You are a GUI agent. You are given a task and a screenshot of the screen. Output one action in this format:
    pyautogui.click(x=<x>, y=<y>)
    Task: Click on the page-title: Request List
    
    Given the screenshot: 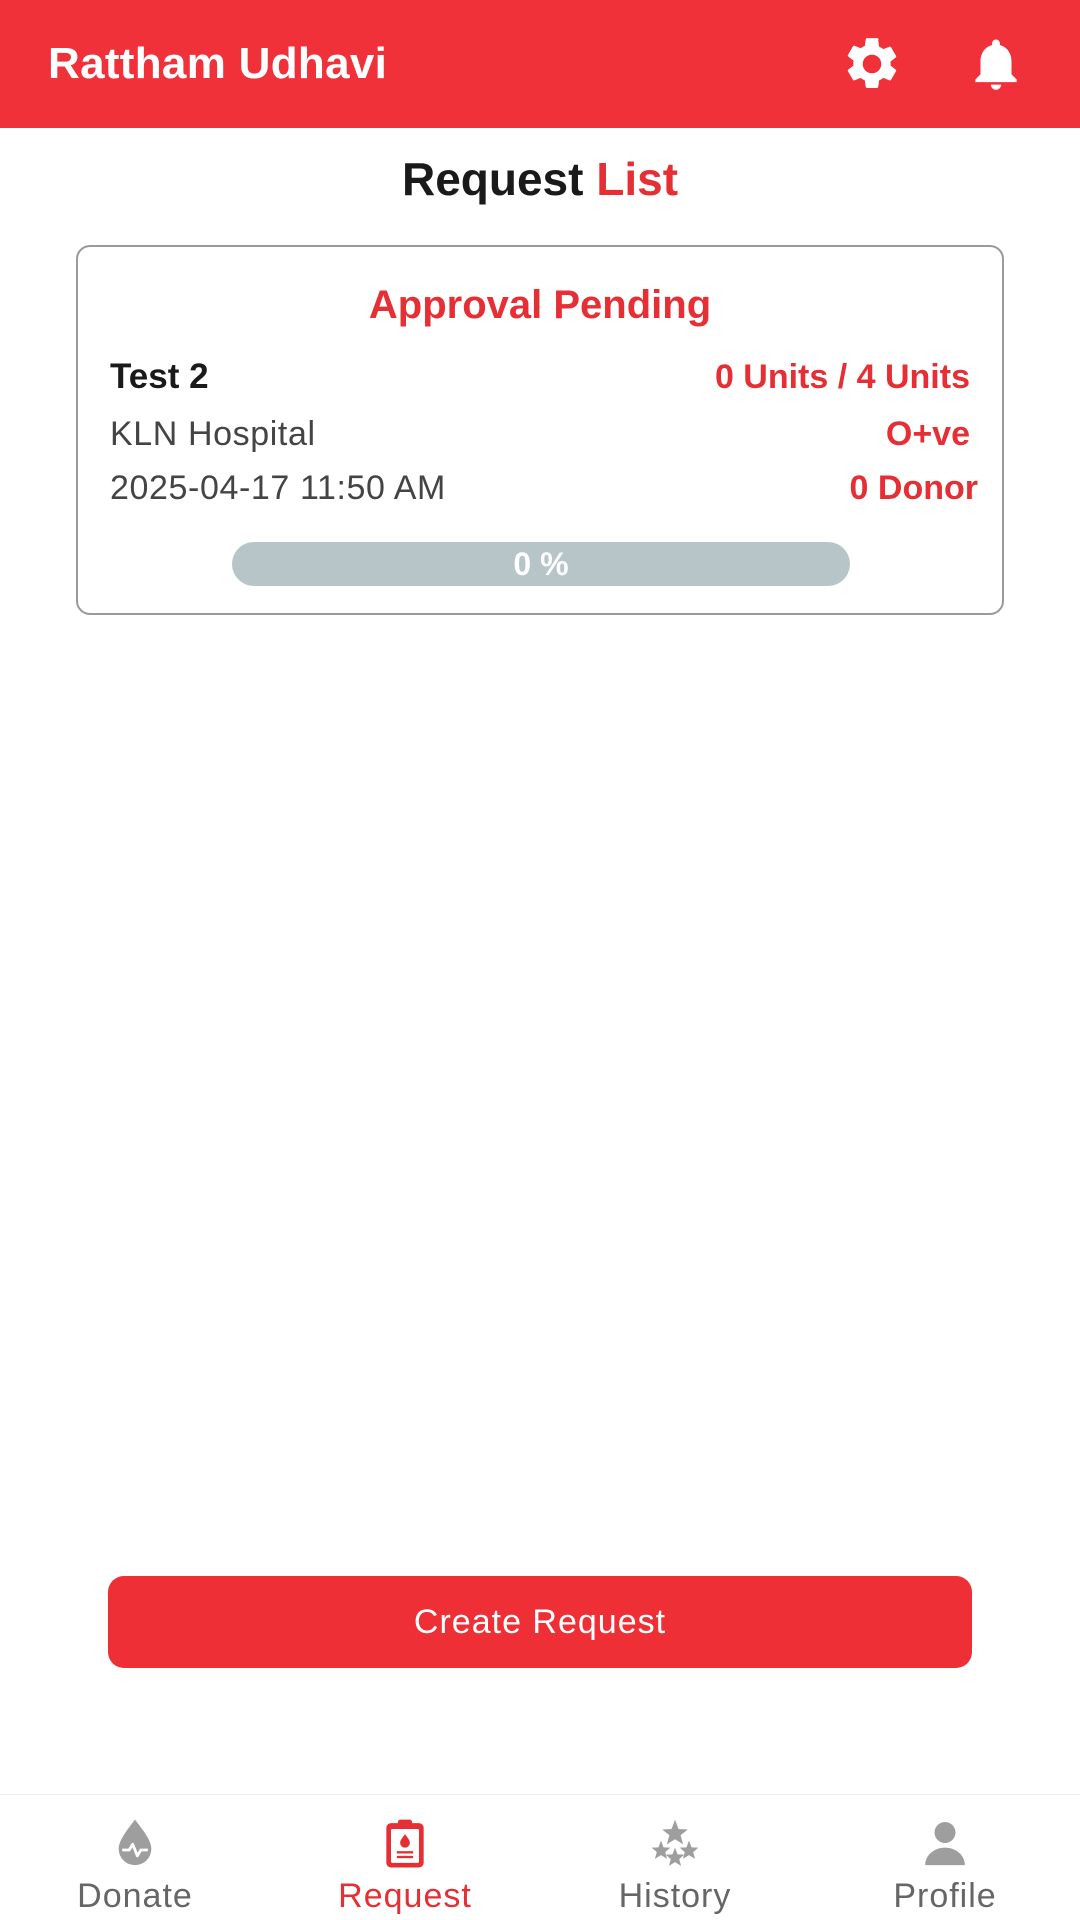 What is the action you would take?
    pyautogui.click(x=540, y=179)
    